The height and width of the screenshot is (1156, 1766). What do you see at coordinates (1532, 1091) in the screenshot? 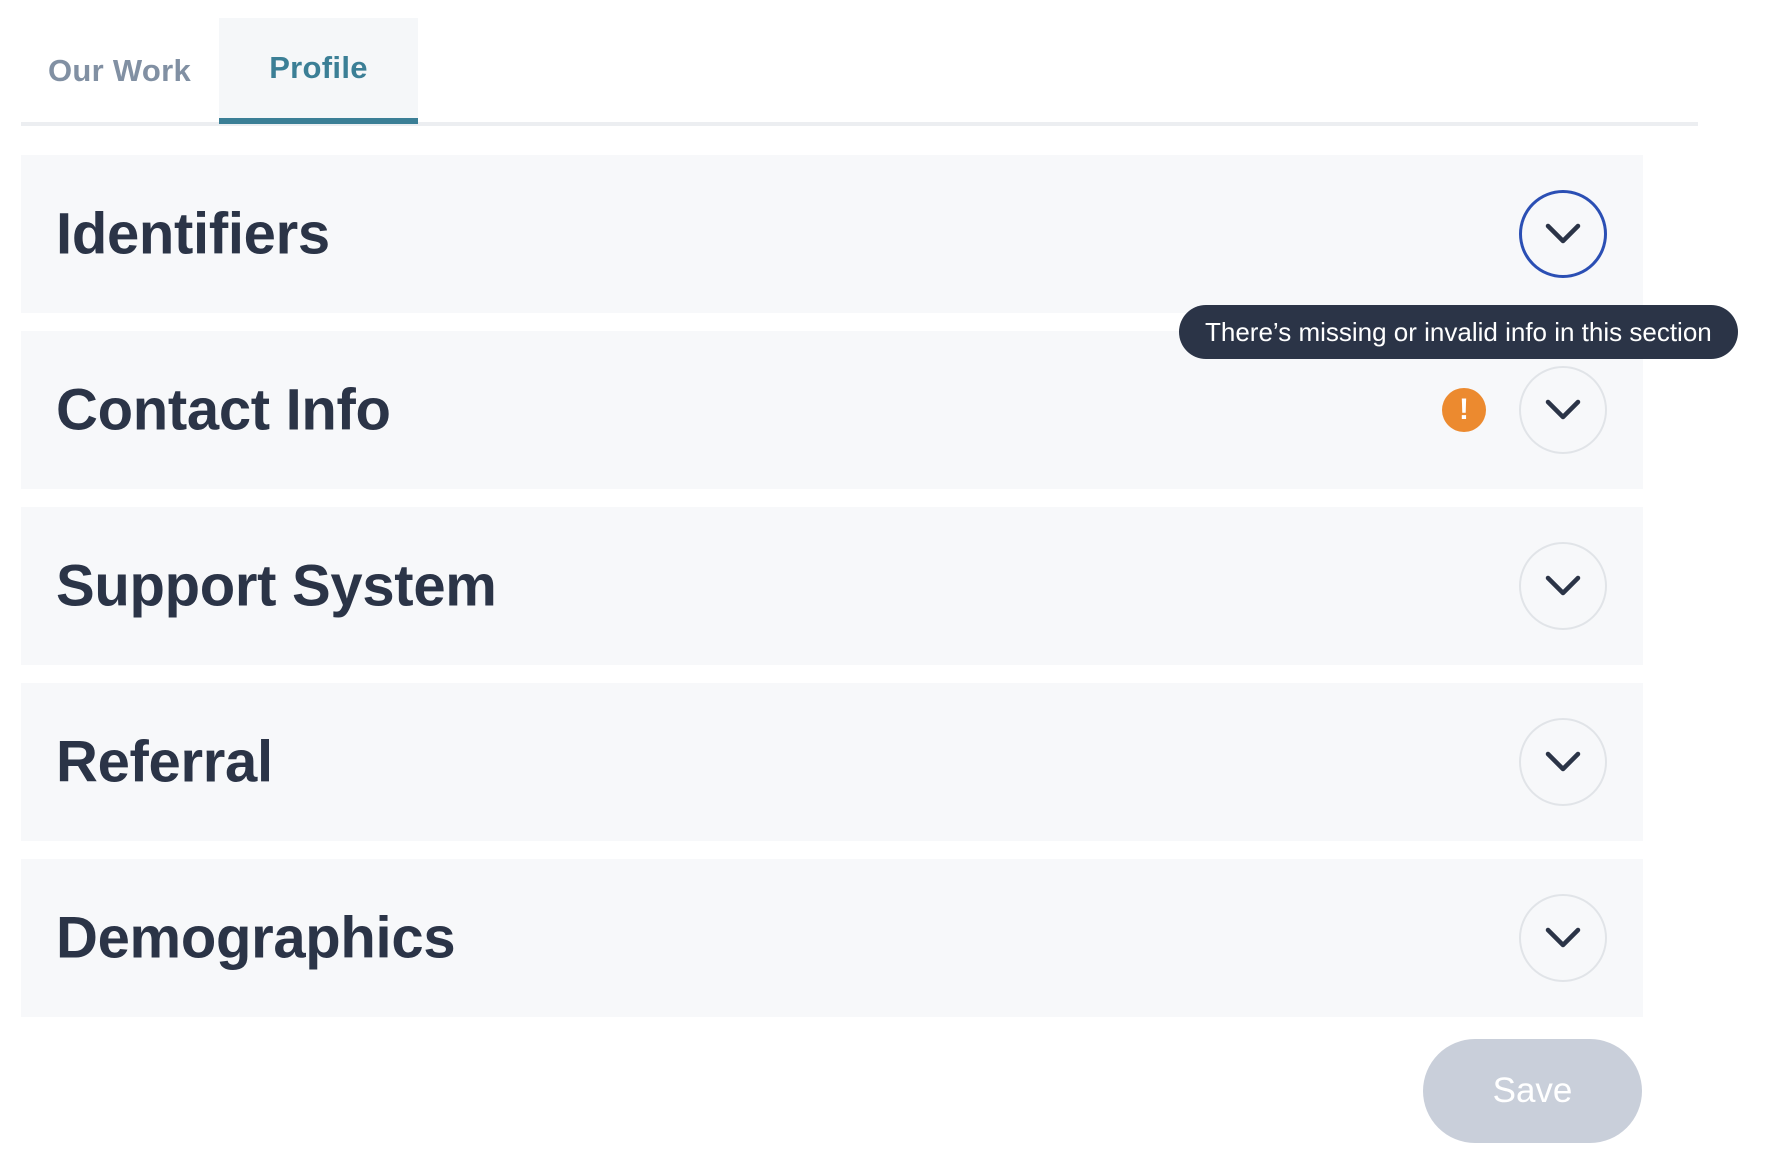
I see `save-button: Save` at bounding box center [1532, 1091].